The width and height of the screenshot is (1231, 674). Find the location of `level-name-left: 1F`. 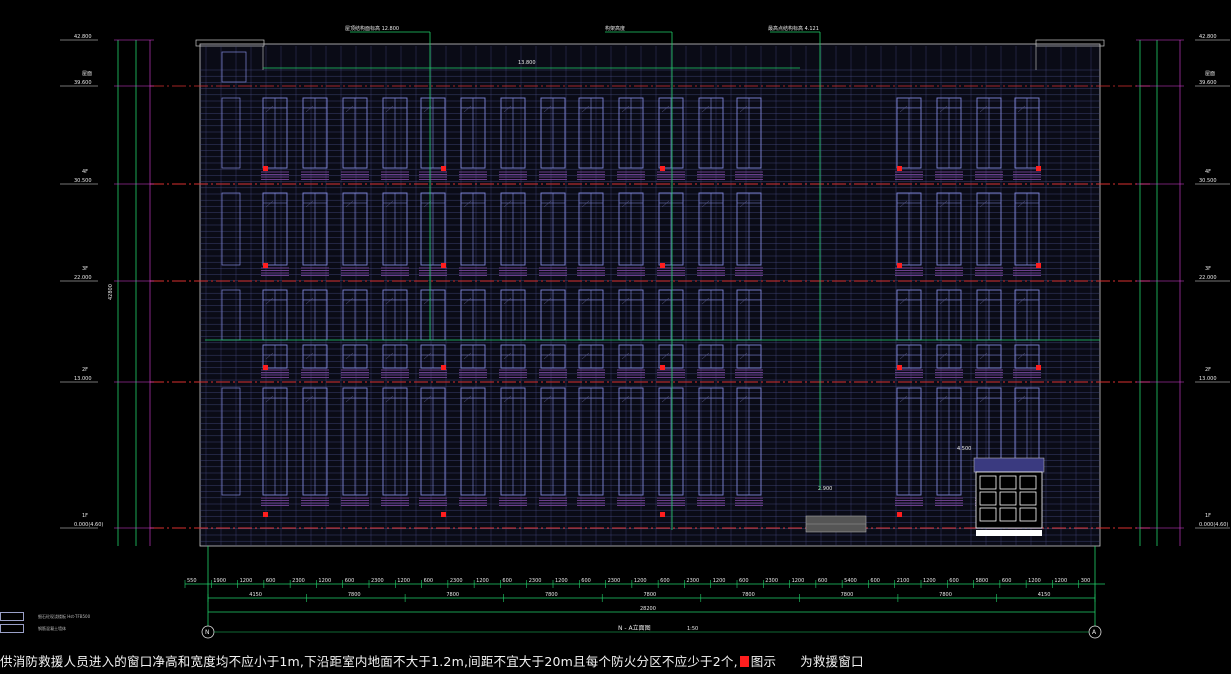

level-name-left: 1F is located at coordinates (85, 516).